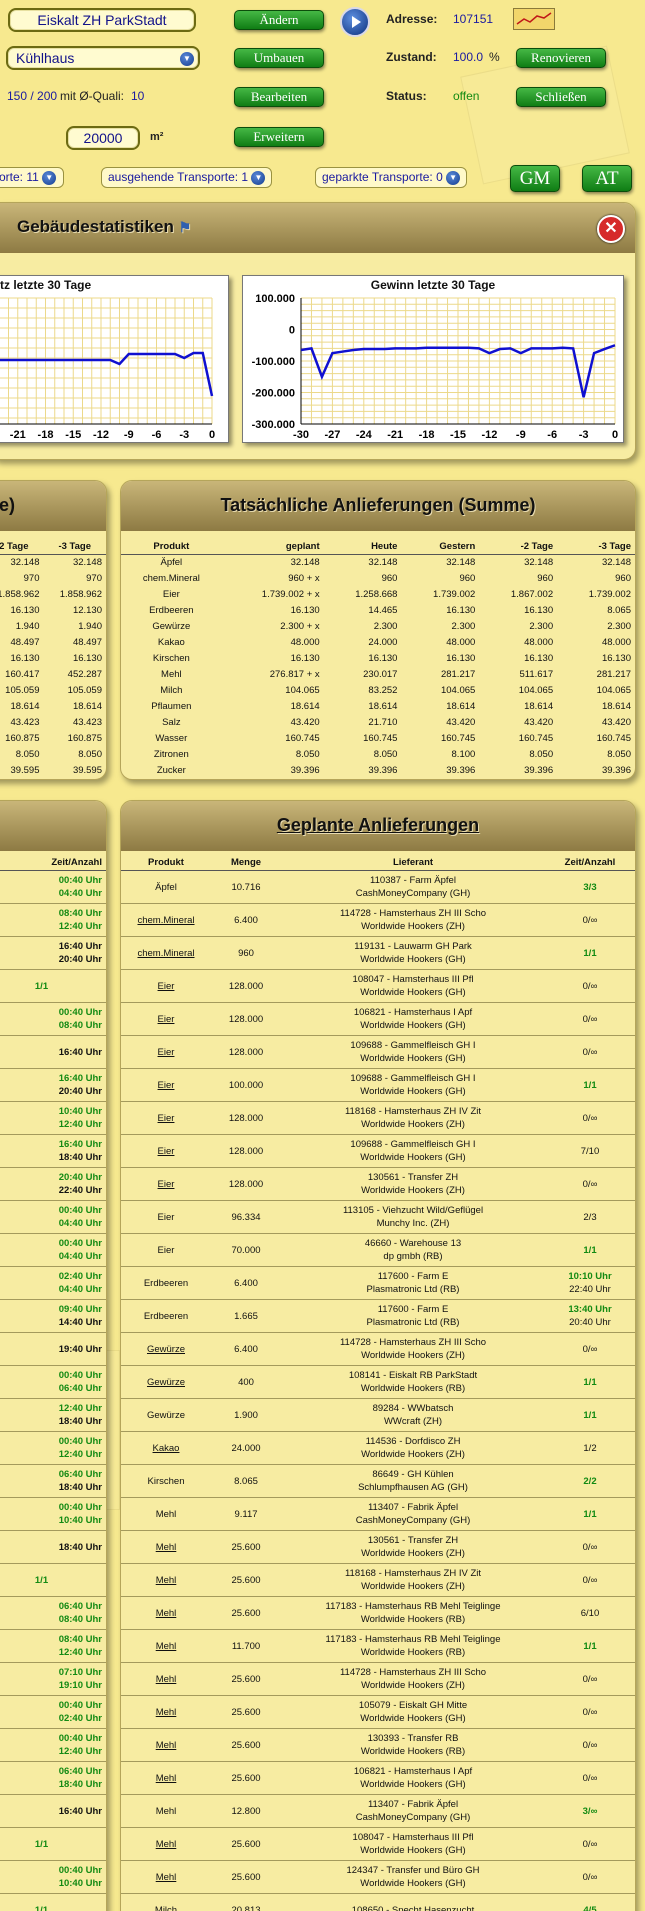  What do you see at coordinates (53, 1613) in the screenshot?
I see `time-cell: 06:40 Uhr 08:40 Uhr` at bounding box center [53, 1613].